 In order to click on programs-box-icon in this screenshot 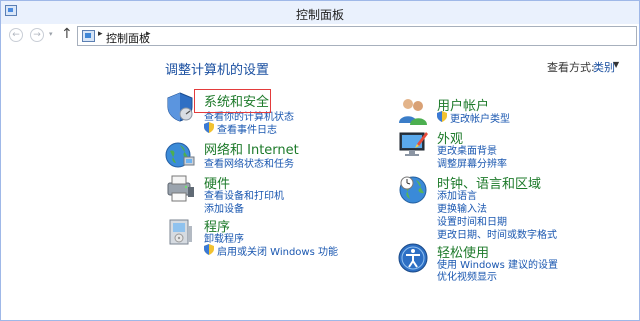, I will do `click(180, 232)`.